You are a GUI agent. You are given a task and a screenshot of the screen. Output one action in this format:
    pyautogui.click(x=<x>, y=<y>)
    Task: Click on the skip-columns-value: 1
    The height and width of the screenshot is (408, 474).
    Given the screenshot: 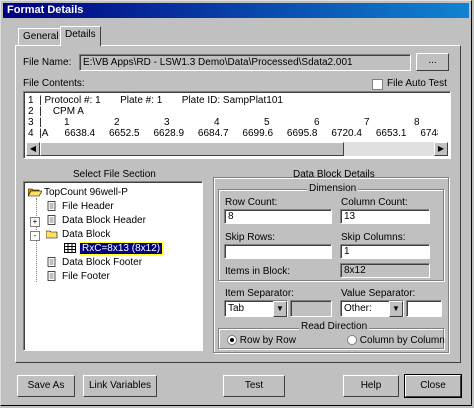 What is the action you would take?
    pyautogui.click(x=347, y=251)
    